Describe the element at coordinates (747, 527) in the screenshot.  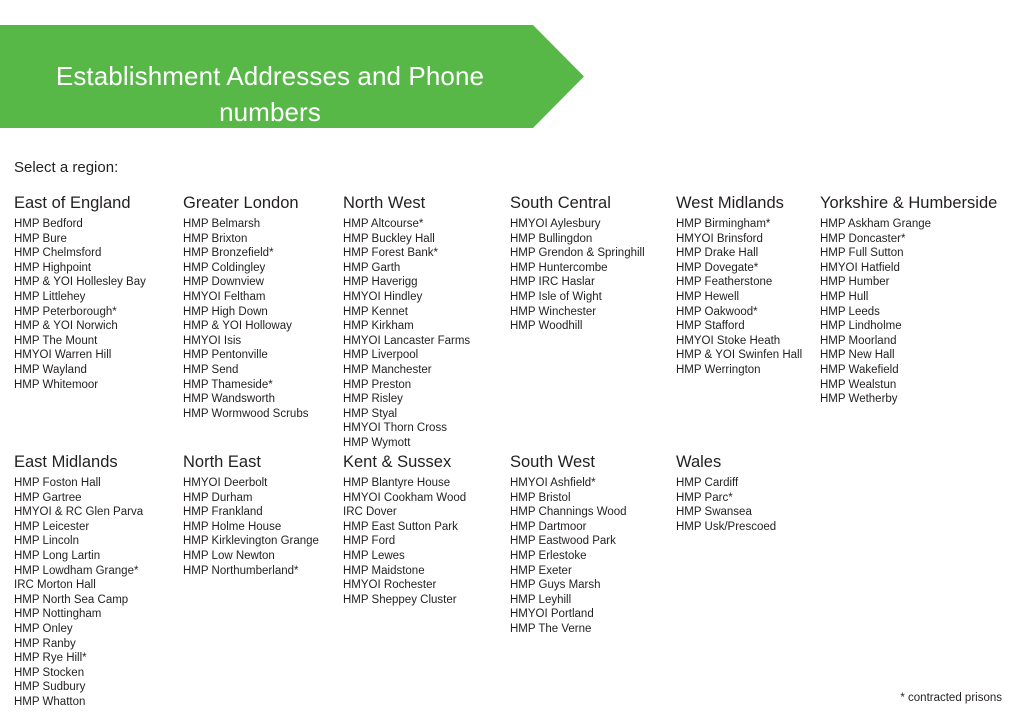
I see `list-item: HMP Usk/Prescoed` at that location.